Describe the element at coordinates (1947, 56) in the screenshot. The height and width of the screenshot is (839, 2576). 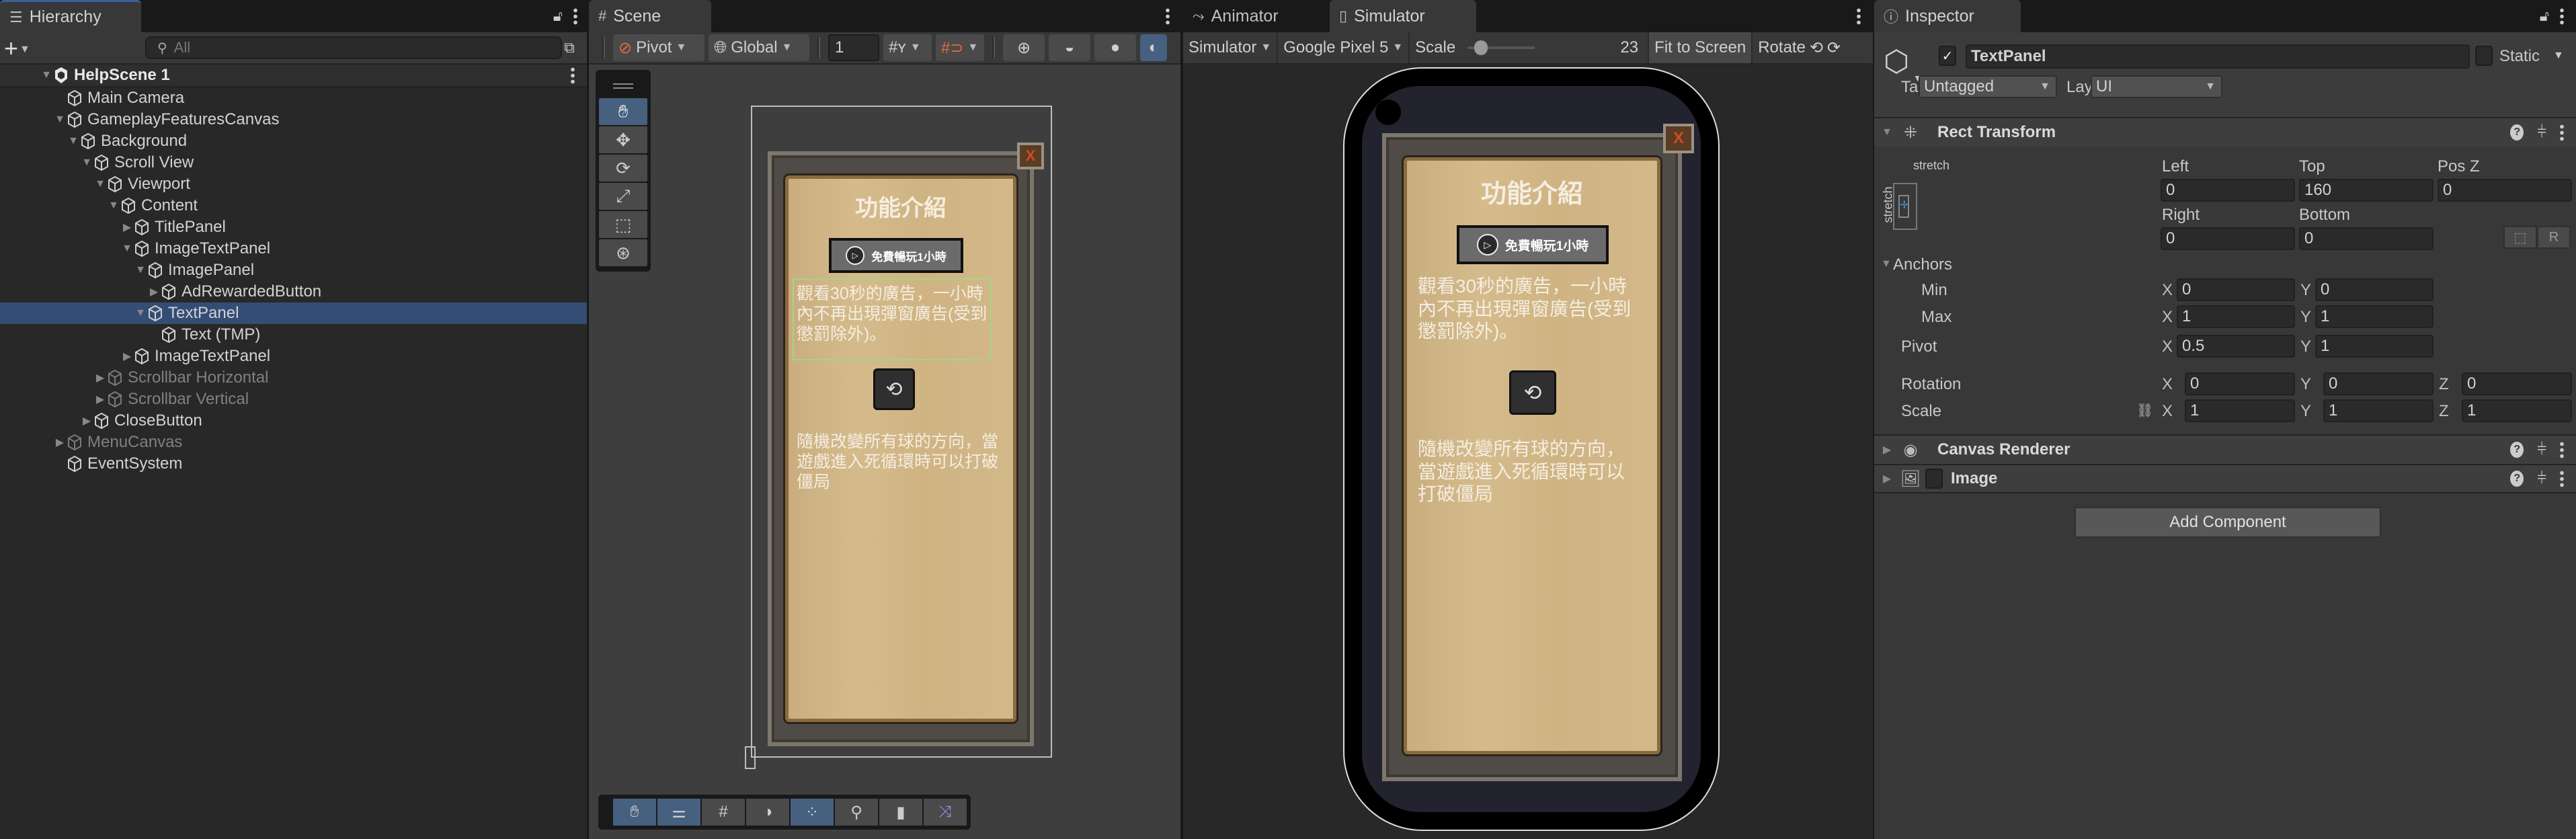
I see `active-checkbox: ✓` at that location.